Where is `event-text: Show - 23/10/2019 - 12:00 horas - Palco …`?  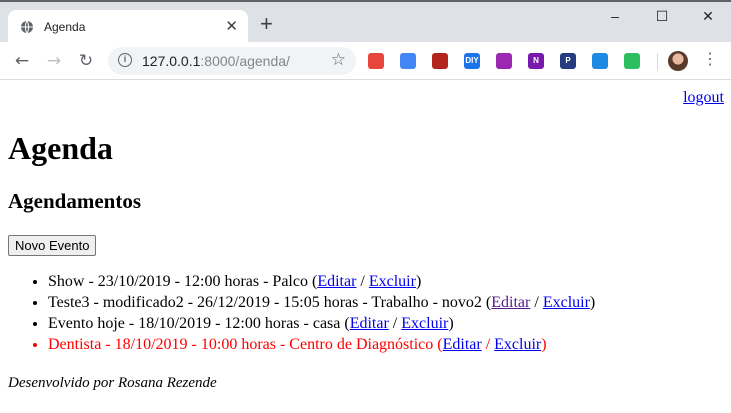 event-text: Show - 23/10/2019 - 12:00 horas - Palco … is located at coordinates (183, 281).